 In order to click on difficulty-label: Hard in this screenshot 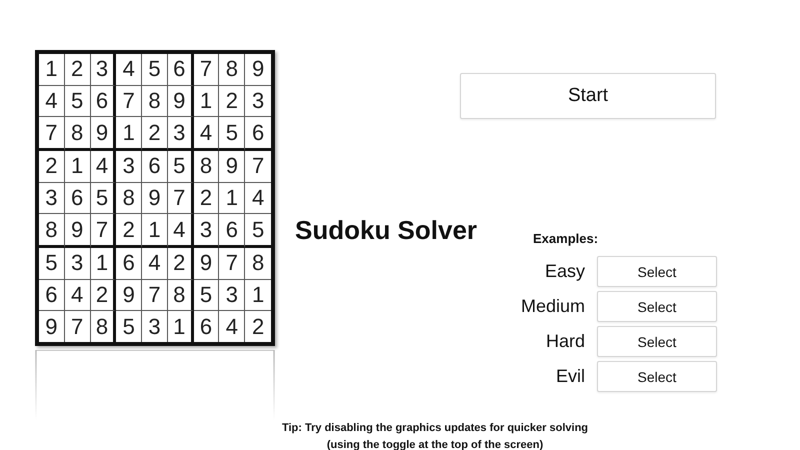, I will do `click(564, 341)`.